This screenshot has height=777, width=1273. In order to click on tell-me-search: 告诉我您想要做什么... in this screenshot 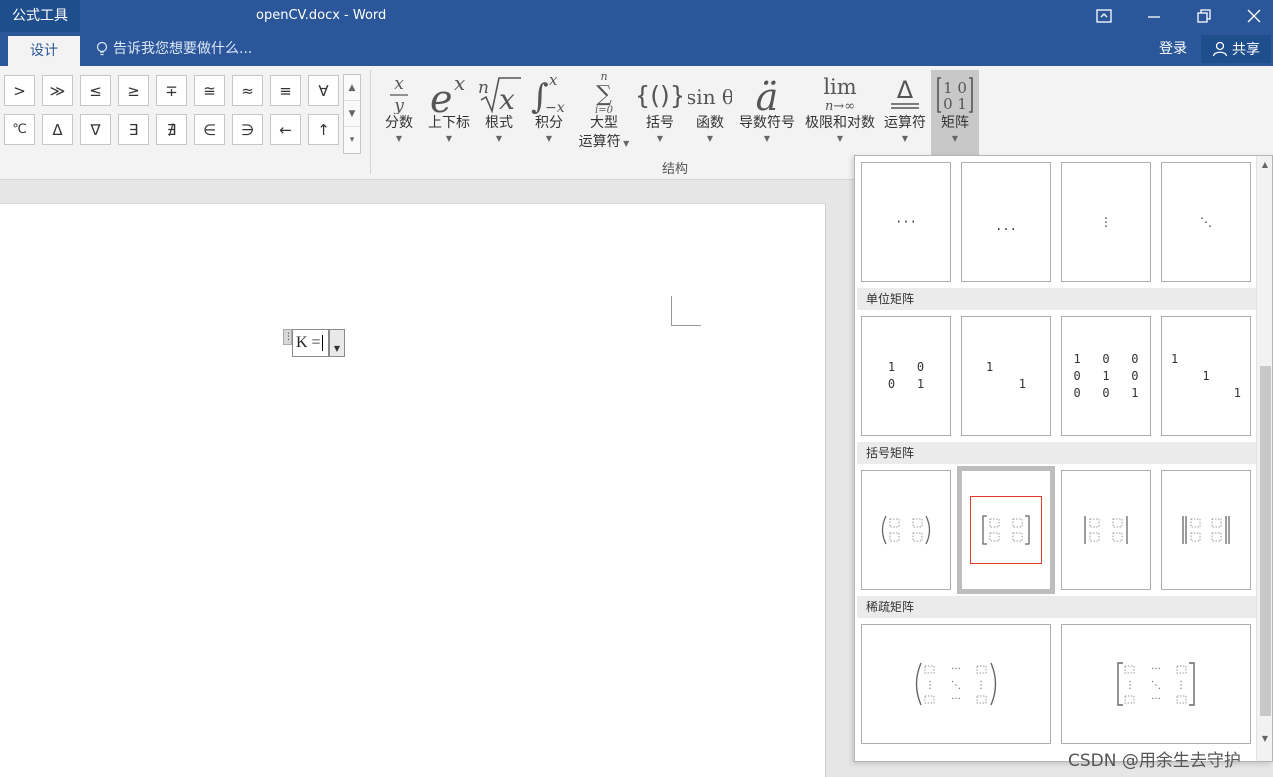, I will do `click(174, 49)`.